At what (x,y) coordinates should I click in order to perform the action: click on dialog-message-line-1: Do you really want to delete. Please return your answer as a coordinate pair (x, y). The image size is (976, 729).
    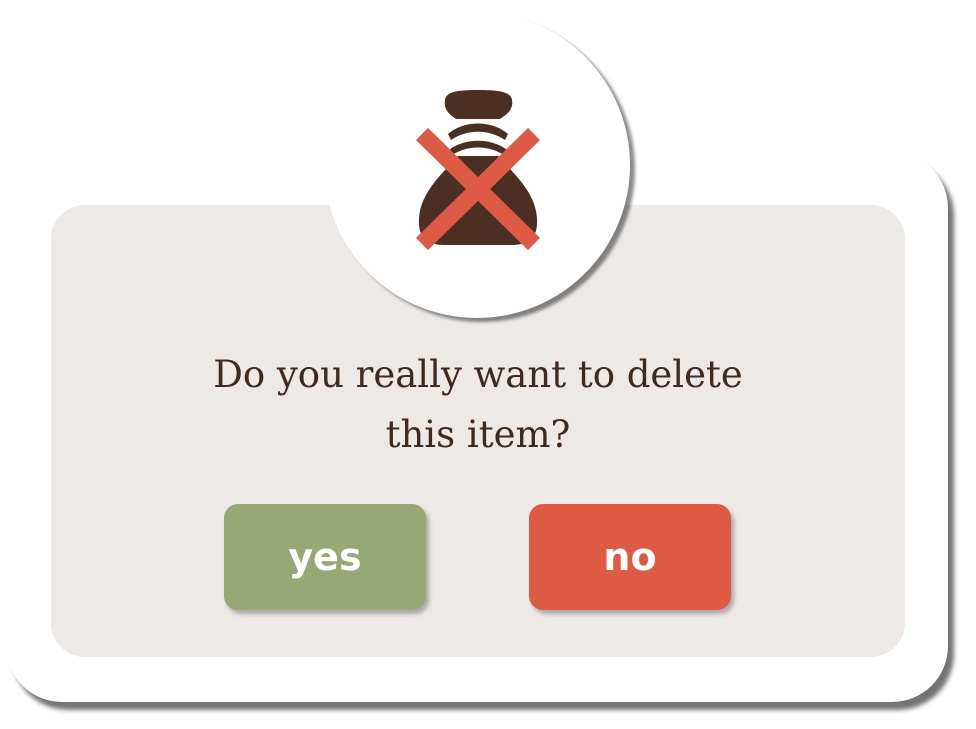
    Looking at the image, I should click on (478, 374).